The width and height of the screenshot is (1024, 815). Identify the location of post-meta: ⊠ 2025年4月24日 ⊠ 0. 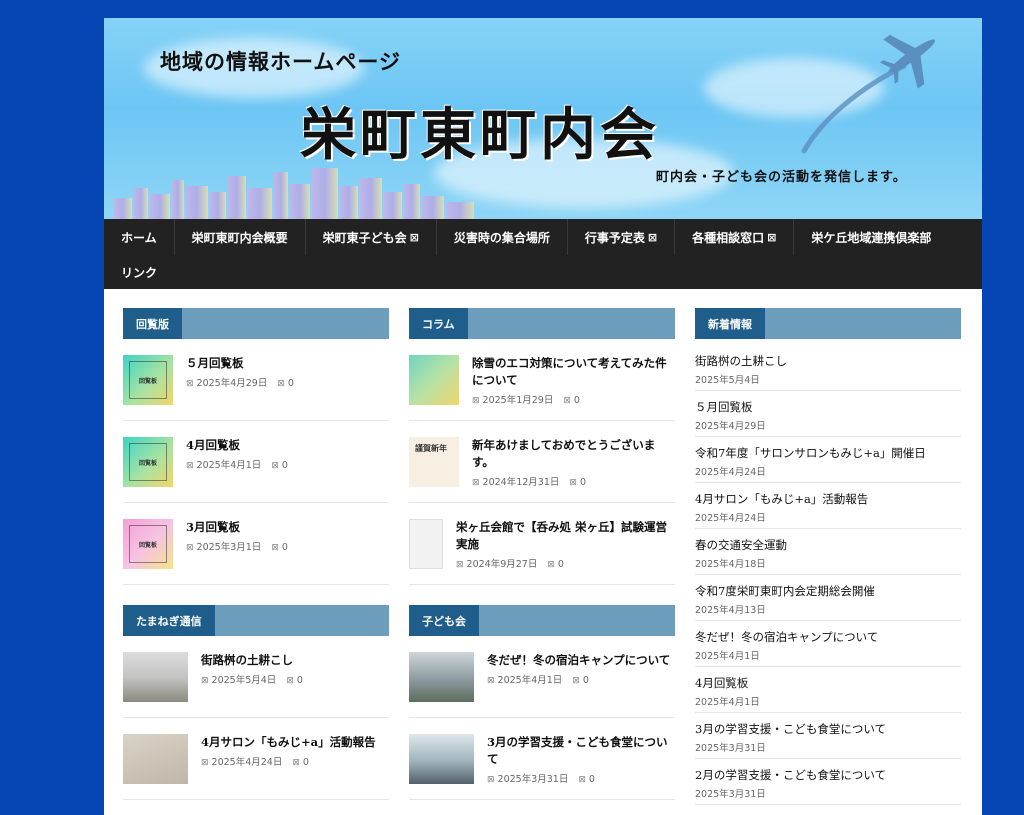
(288, 761).